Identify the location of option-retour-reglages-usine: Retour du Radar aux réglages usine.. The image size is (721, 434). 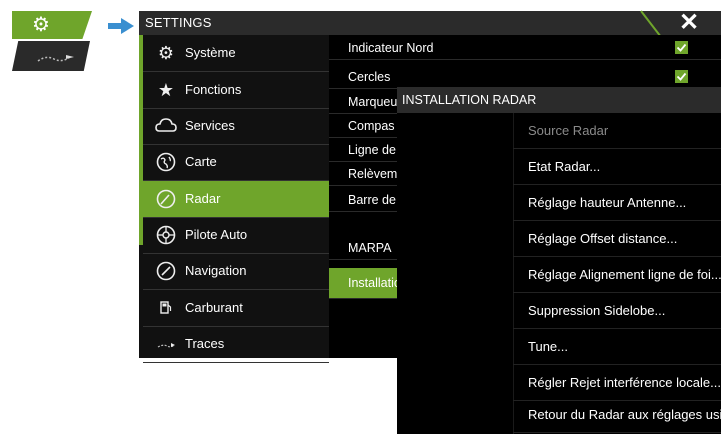
(617, 415).